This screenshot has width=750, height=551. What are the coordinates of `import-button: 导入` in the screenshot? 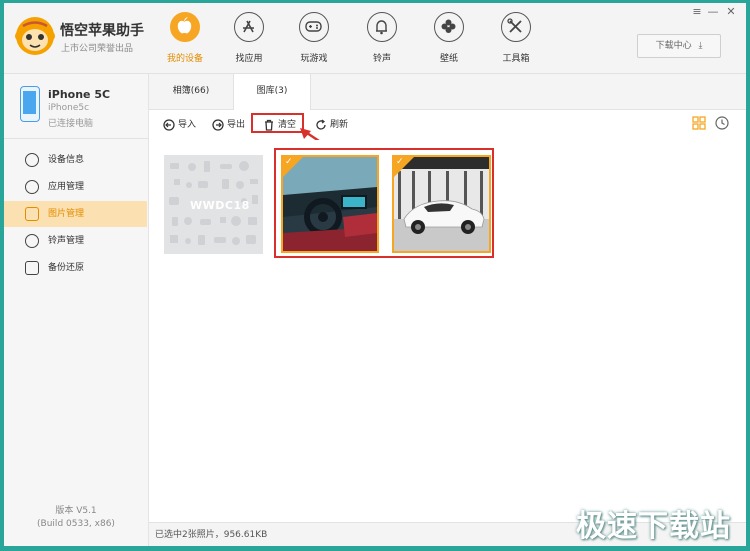 It's located at (179, 125).